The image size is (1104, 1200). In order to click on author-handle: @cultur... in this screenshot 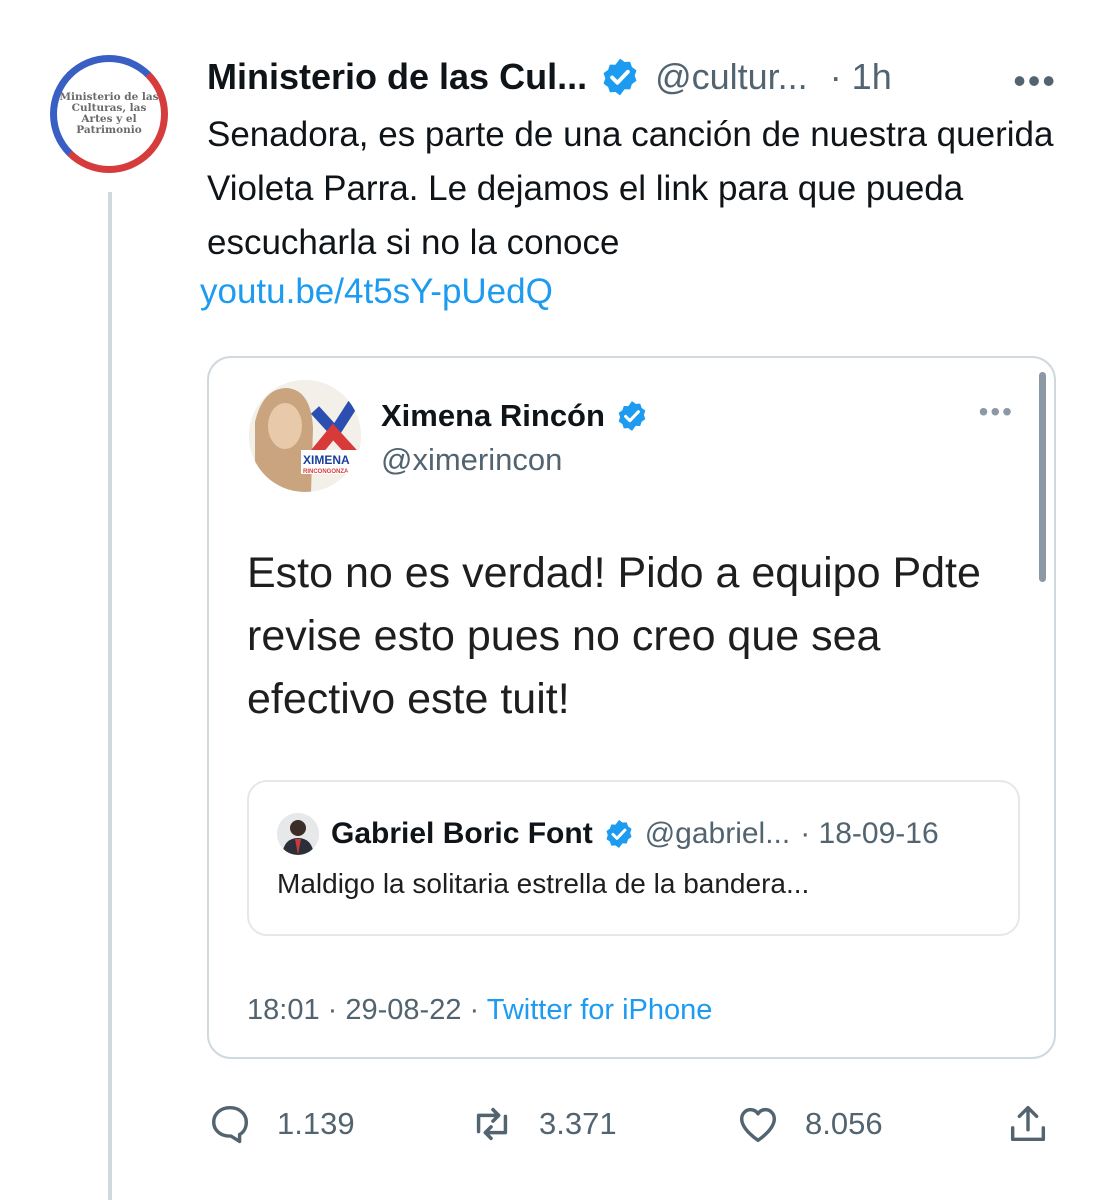, I will do `click(731, 77)`.